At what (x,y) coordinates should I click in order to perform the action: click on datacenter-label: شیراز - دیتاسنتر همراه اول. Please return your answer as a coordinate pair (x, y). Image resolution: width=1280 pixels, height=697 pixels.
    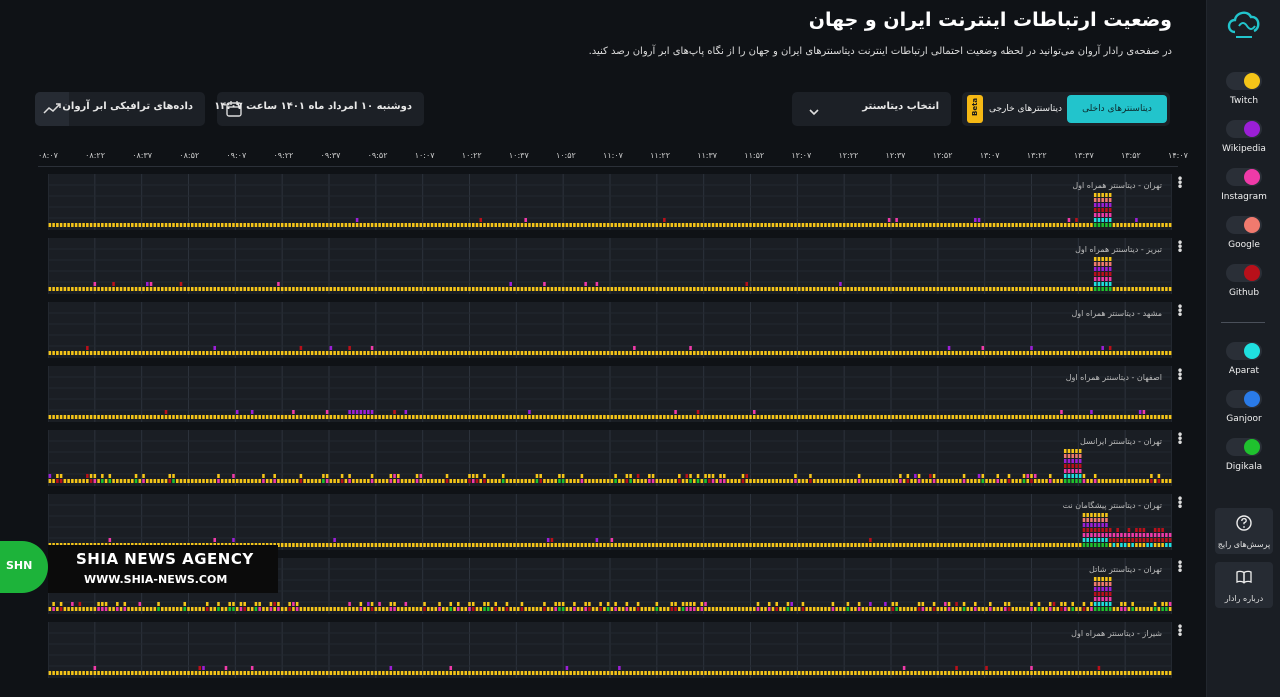
    Looking at the image, I should click on (1116, 633).